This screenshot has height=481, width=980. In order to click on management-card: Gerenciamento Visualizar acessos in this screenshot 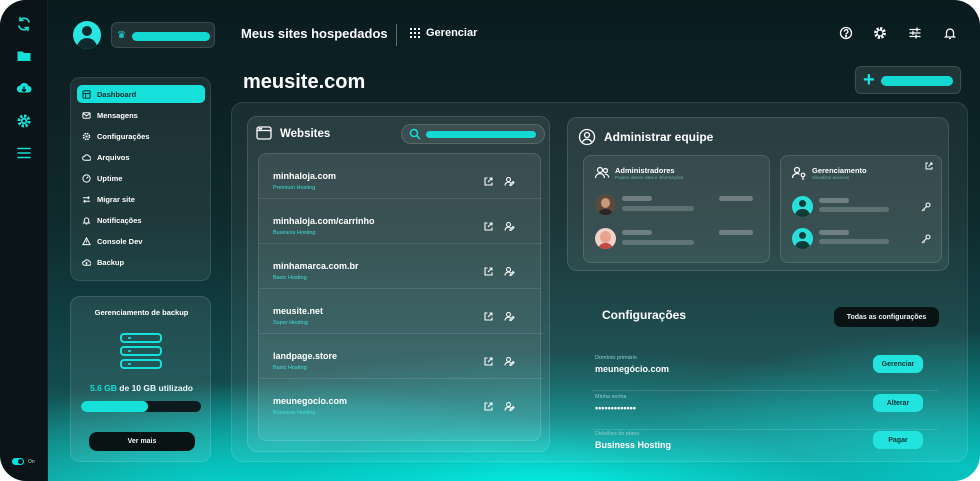, I will do `click(861, 209)`.